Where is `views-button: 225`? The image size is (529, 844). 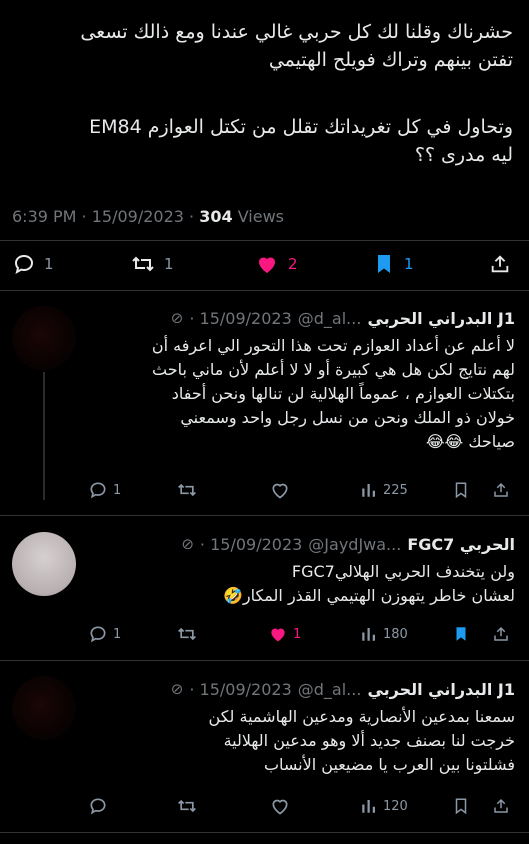 views-button: 225 is located at coordinates (384, 490).